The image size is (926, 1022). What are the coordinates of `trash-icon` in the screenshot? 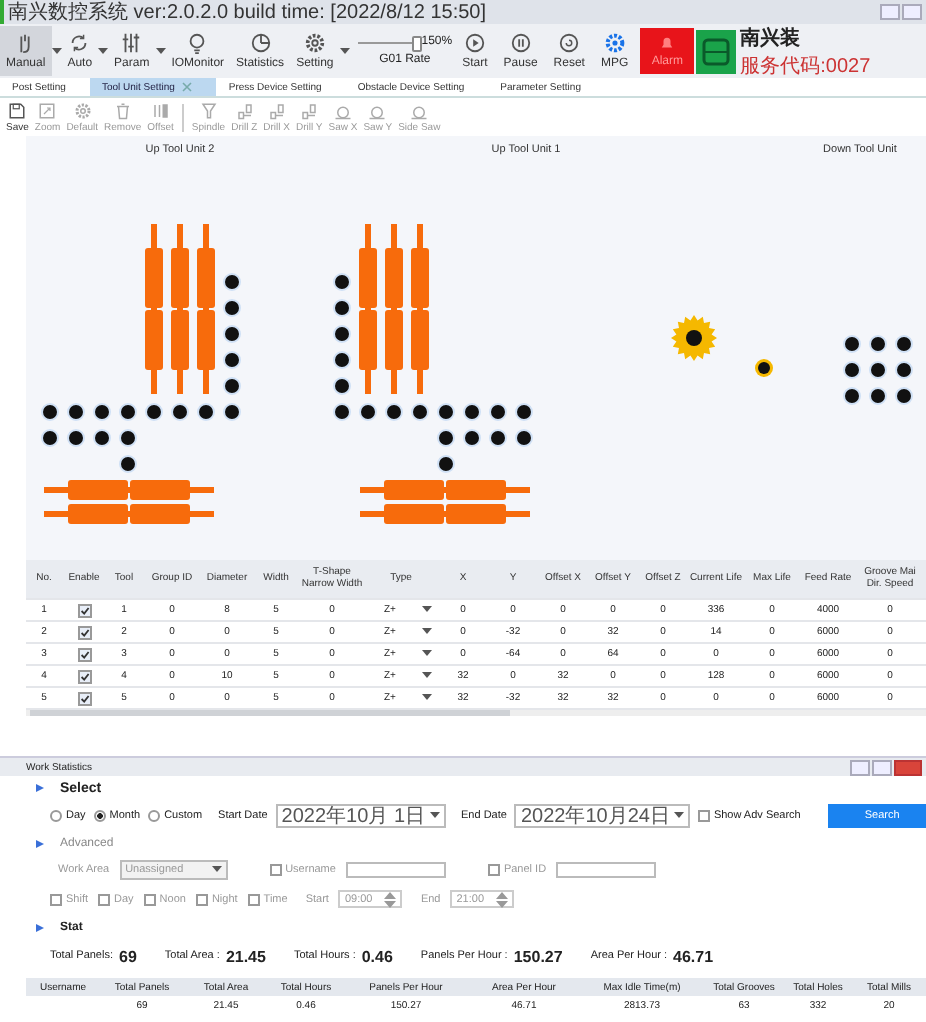 It's located at (122, 110).